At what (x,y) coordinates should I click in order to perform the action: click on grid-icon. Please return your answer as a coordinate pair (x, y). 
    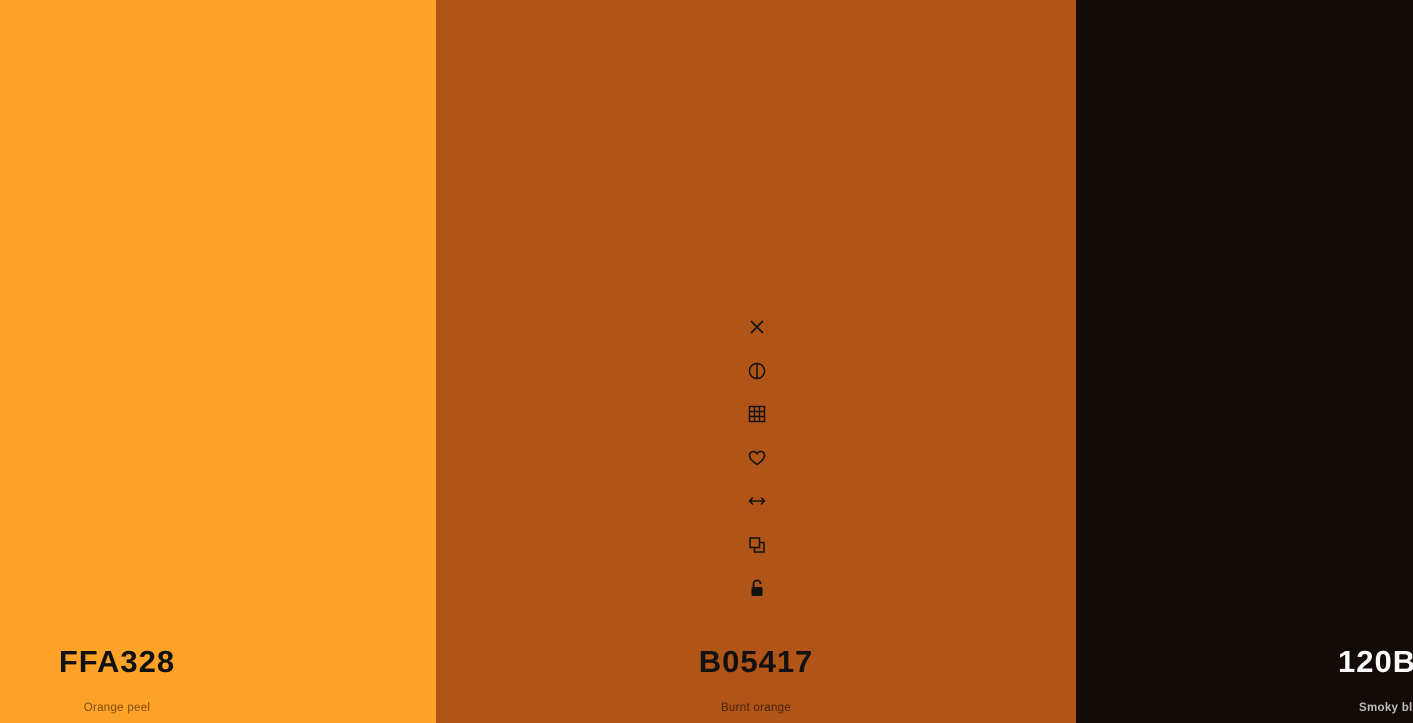
    Looking at the image, I should click on (757, 414).